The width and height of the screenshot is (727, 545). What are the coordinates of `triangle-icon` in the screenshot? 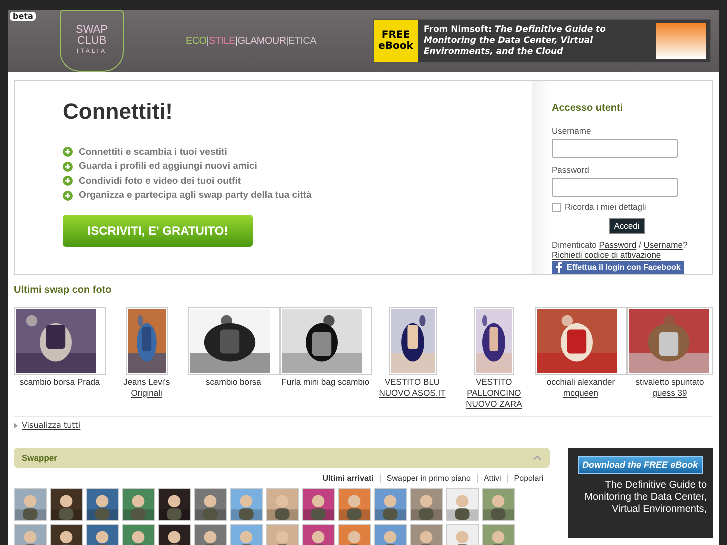 It's located at (16, 425).